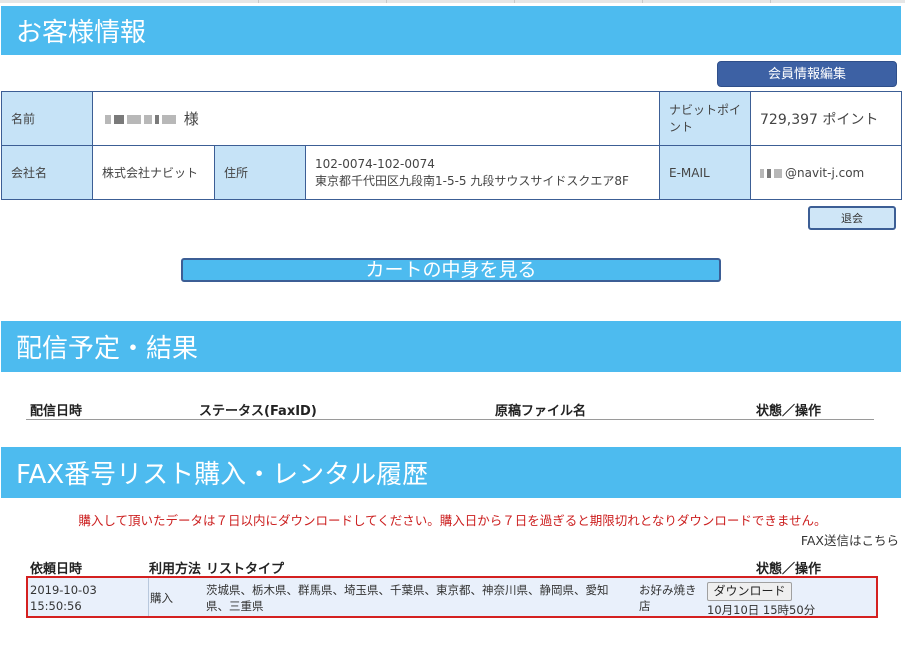  What do you see at coordinates (376, 118) in the screenshot?
I see `name-value: 様` at bounding box center [376, 118].